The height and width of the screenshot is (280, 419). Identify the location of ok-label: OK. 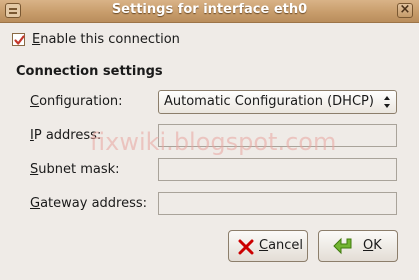
(372, 245).